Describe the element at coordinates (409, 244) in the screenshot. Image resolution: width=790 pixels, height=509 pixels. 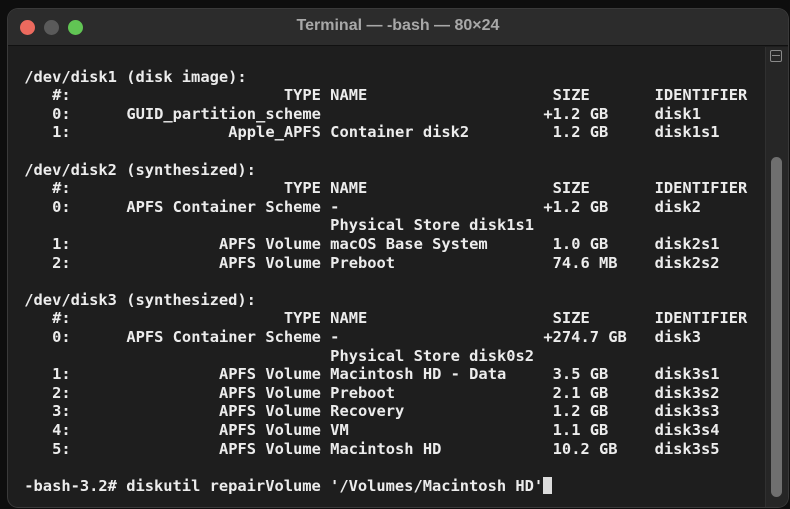
I see `row-name: macOS Base System` at that location.